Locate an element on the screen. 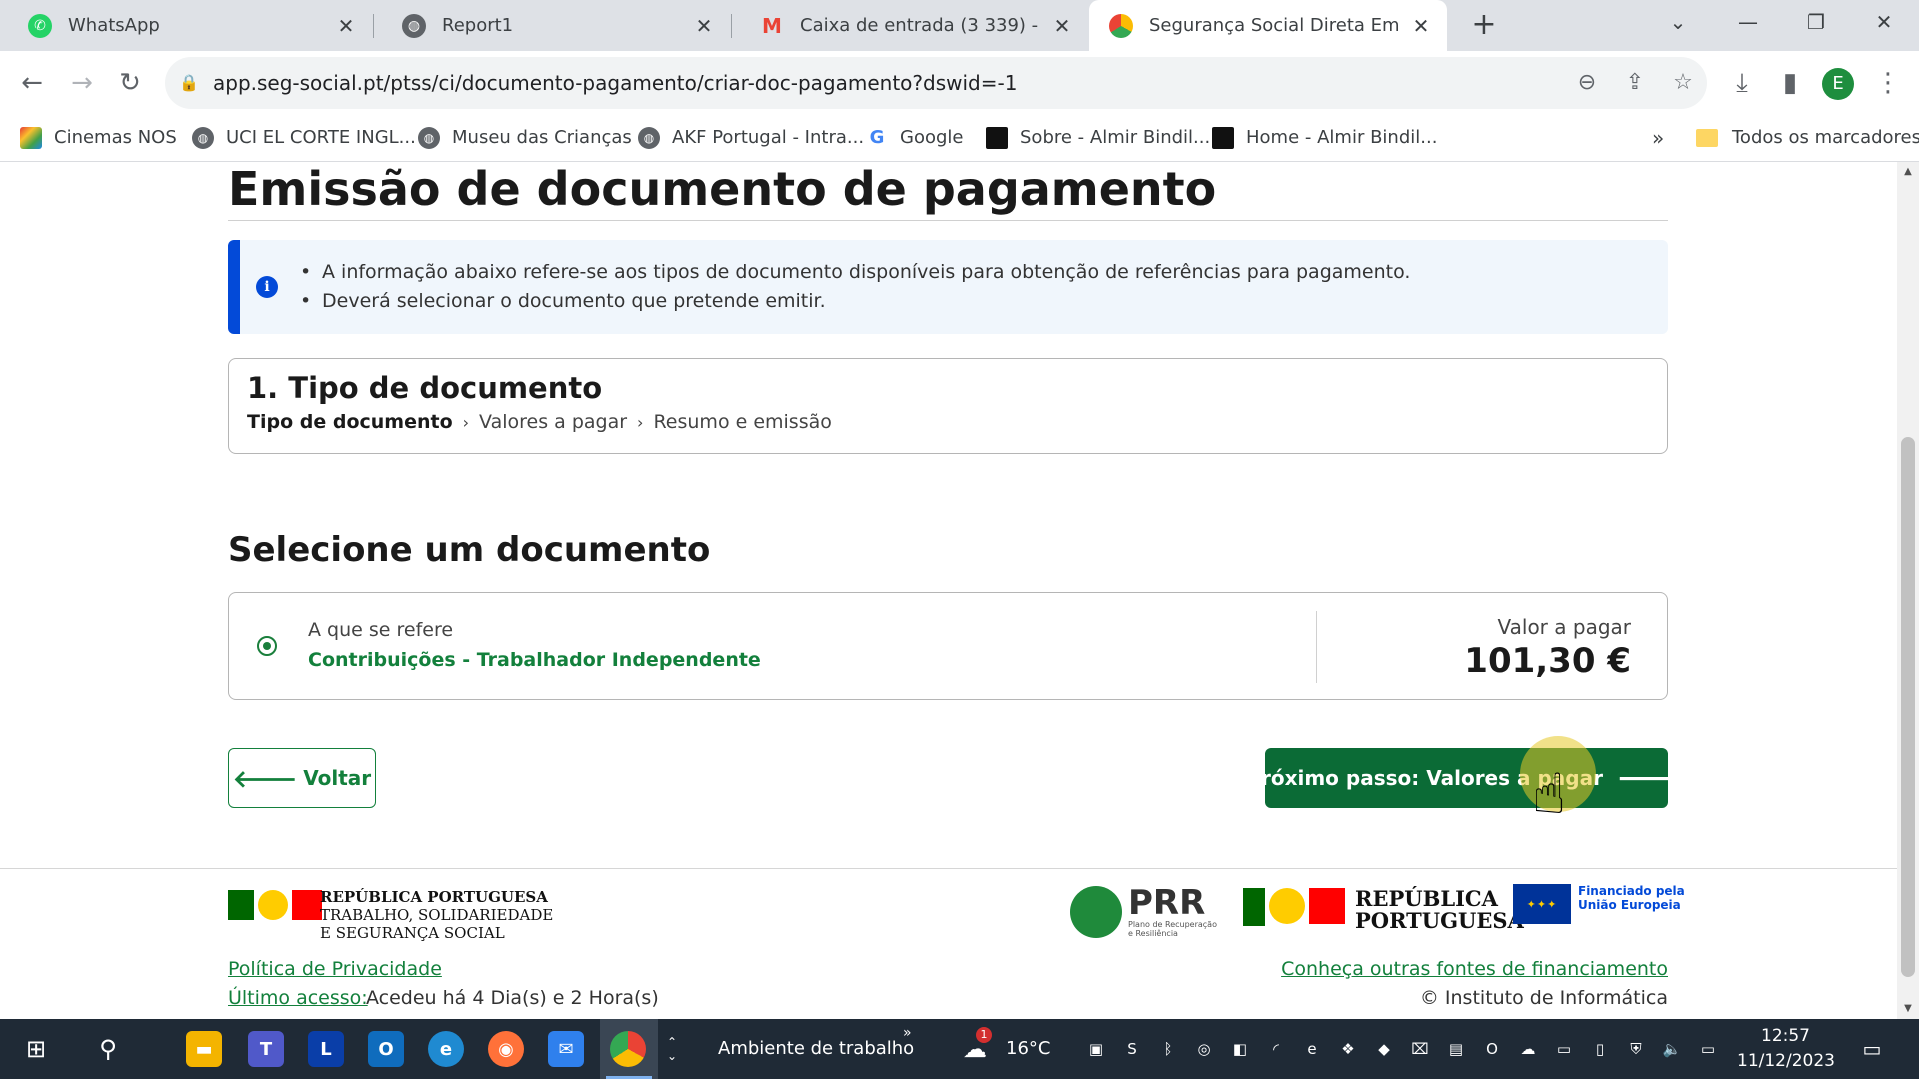 This screenshot has height=1079, width=1919. tab-title: Segurança Social Direta Emissão is located at coordinates (1274, 25).